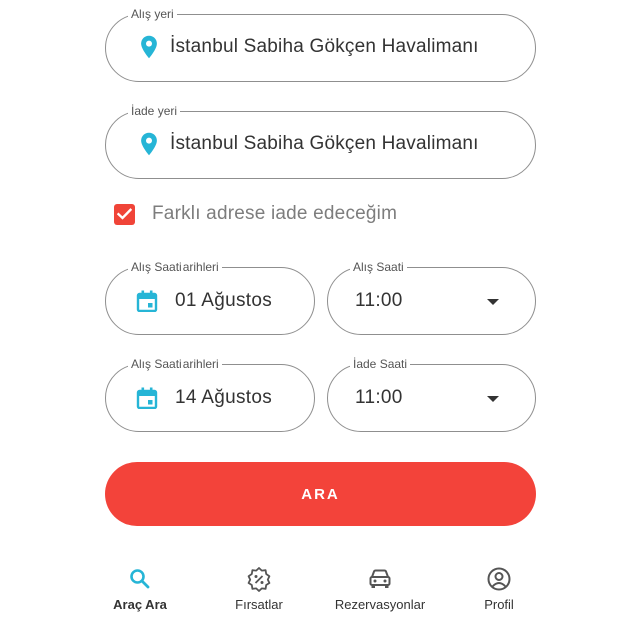 The height and width of the screenshot is (640, 640). What do you see at coordinates (379, 397) in the screenshot?
I see `return-time-value: 11:00` at bounding box center [379, 397].